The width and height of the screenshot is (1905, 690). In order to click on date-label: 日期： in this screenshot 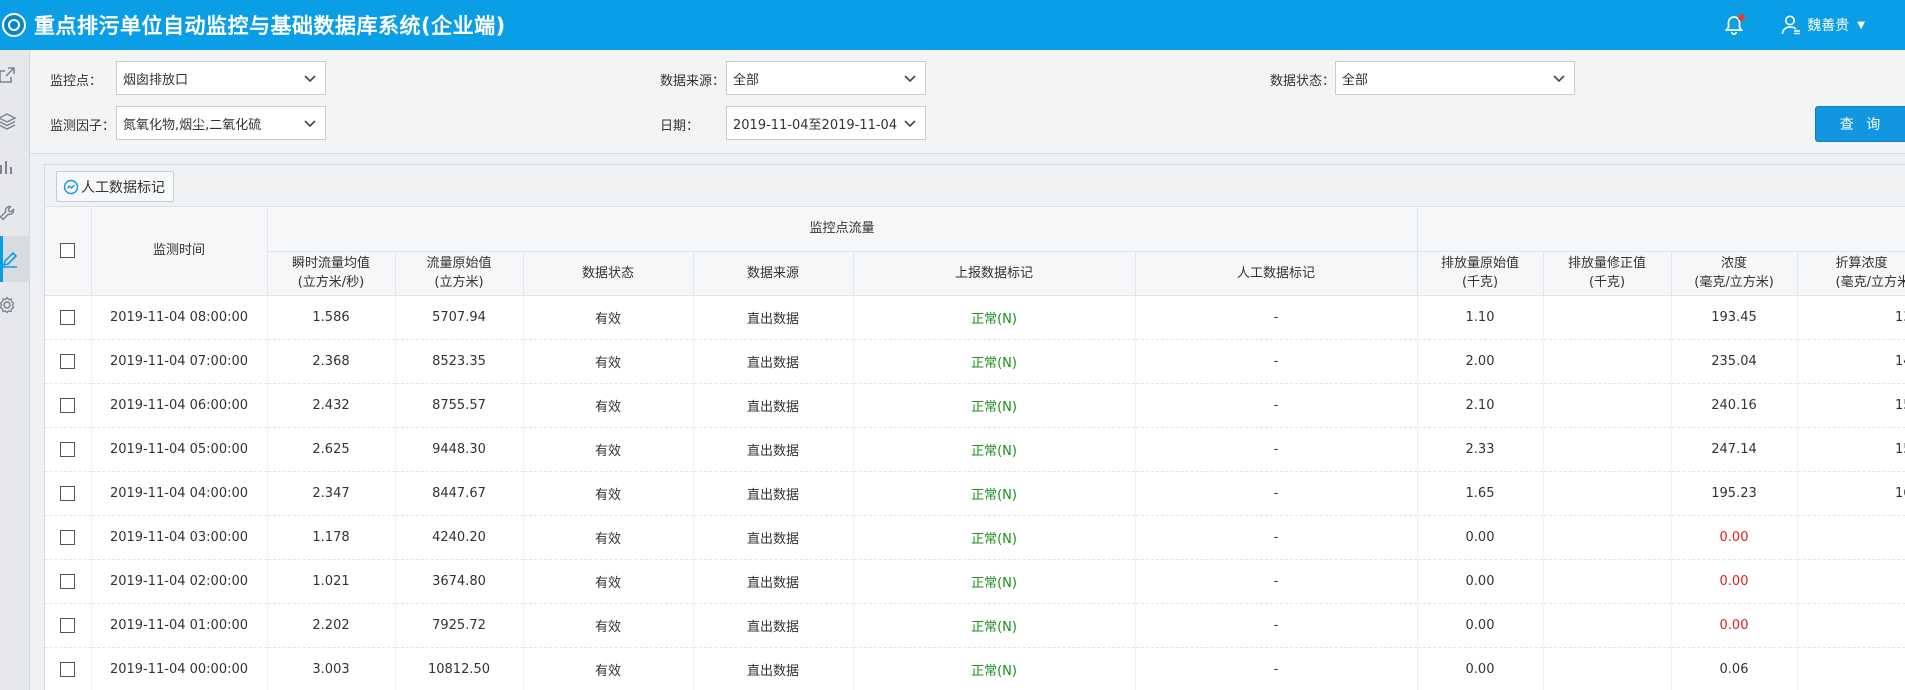, I will do `click(680, 126)`.